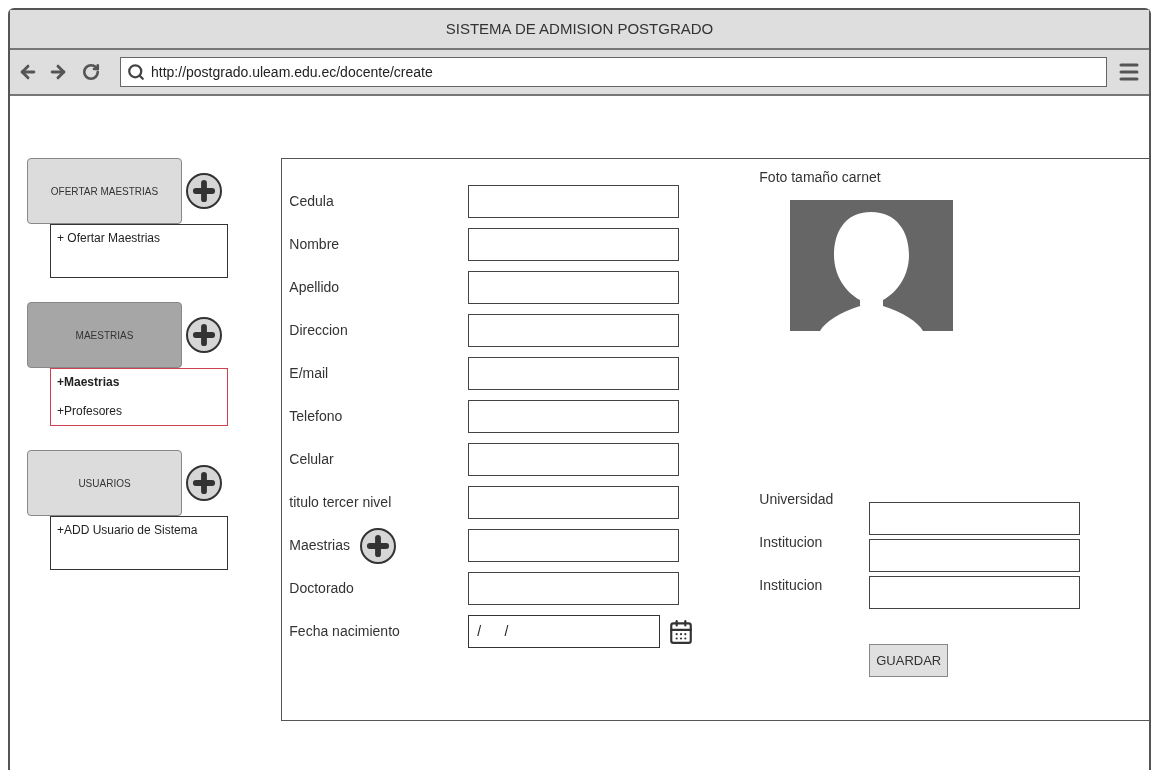 This screenshot has width=1160, height=770. Describe the element at coordinates (316, 416) in the screenshot. I see `field-label: Telefono` at that location.